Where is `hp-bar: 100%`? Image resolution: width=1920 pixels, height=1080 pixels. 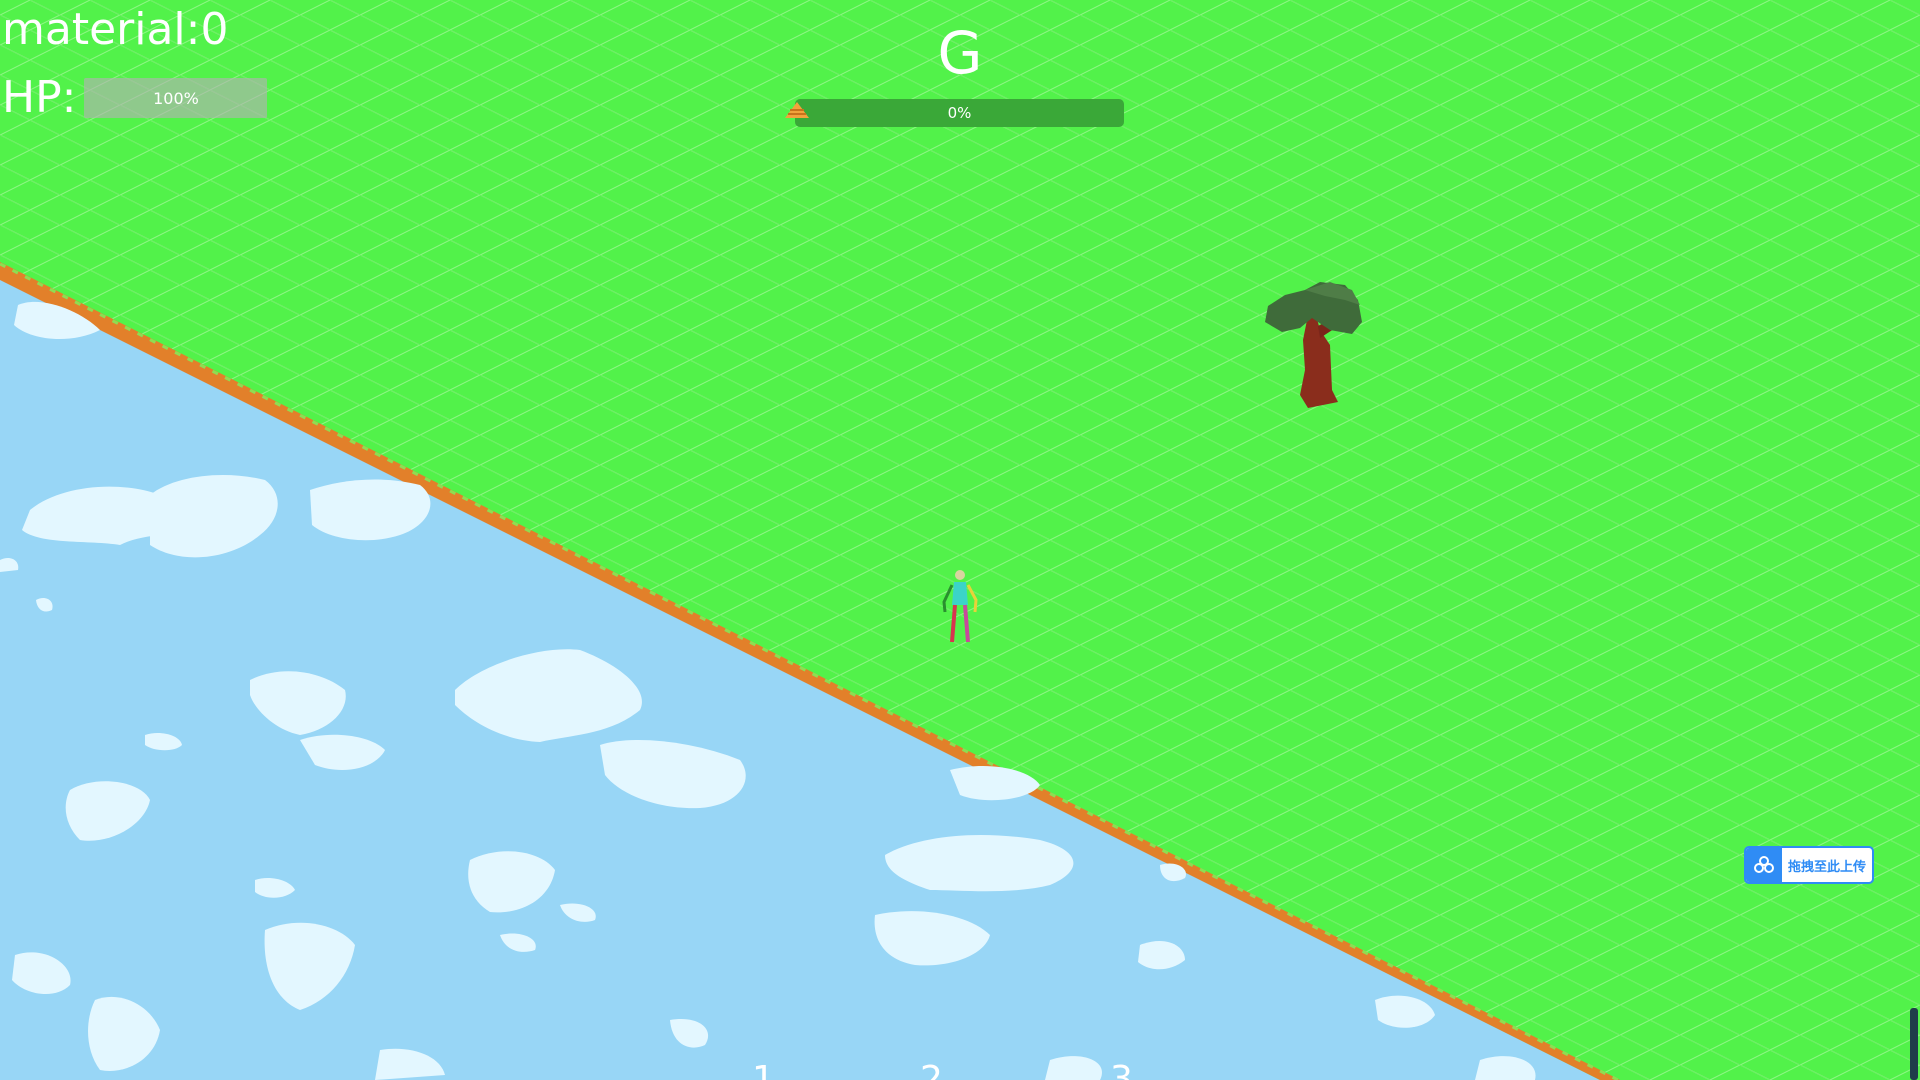 hp-bar: 100% is located at coordinates (176, 98).